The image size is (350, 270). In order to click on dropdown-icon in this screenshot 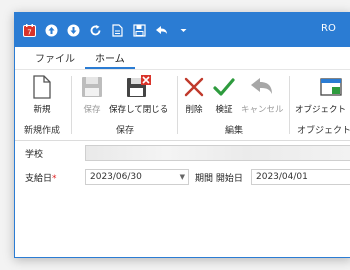, I will do `click(183, 30)`.